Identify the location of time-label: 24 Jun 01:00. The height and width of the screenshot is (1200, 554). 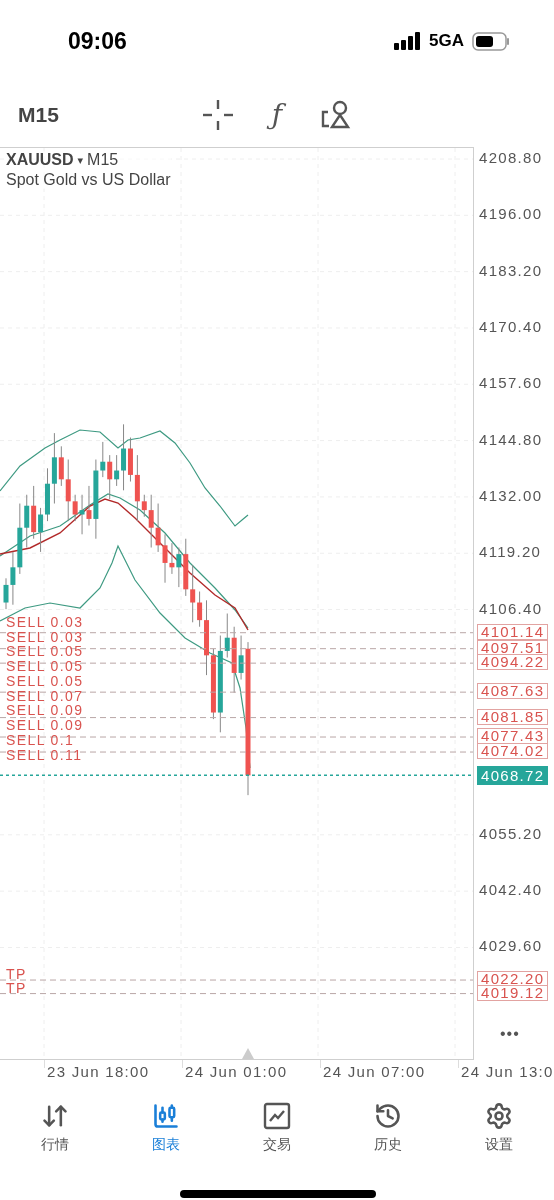
(236, 1071).